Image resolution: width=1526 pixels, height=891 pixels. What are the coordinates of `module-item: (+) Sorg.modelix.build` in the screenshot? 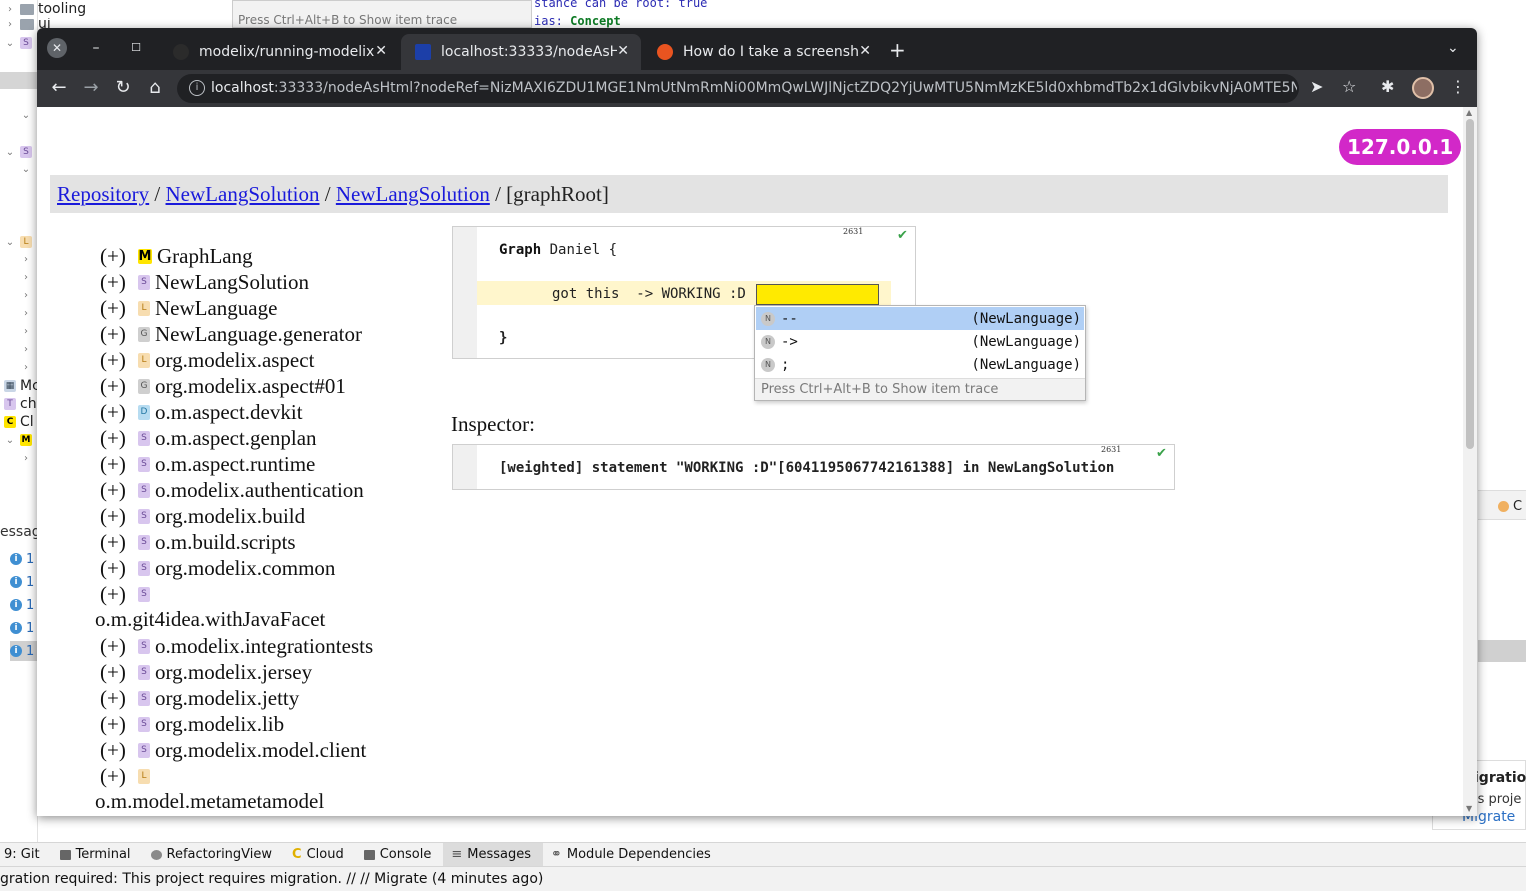 It's located at (202, 516).